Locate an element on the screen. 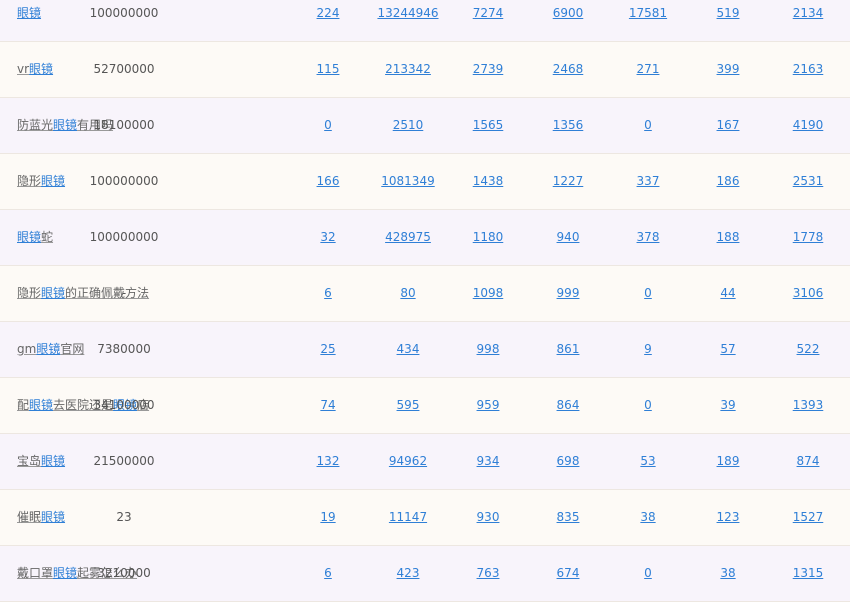 The height and width of the screenshot is (602, 850). metric-link: 4190 is located at coordinates (808, 125).